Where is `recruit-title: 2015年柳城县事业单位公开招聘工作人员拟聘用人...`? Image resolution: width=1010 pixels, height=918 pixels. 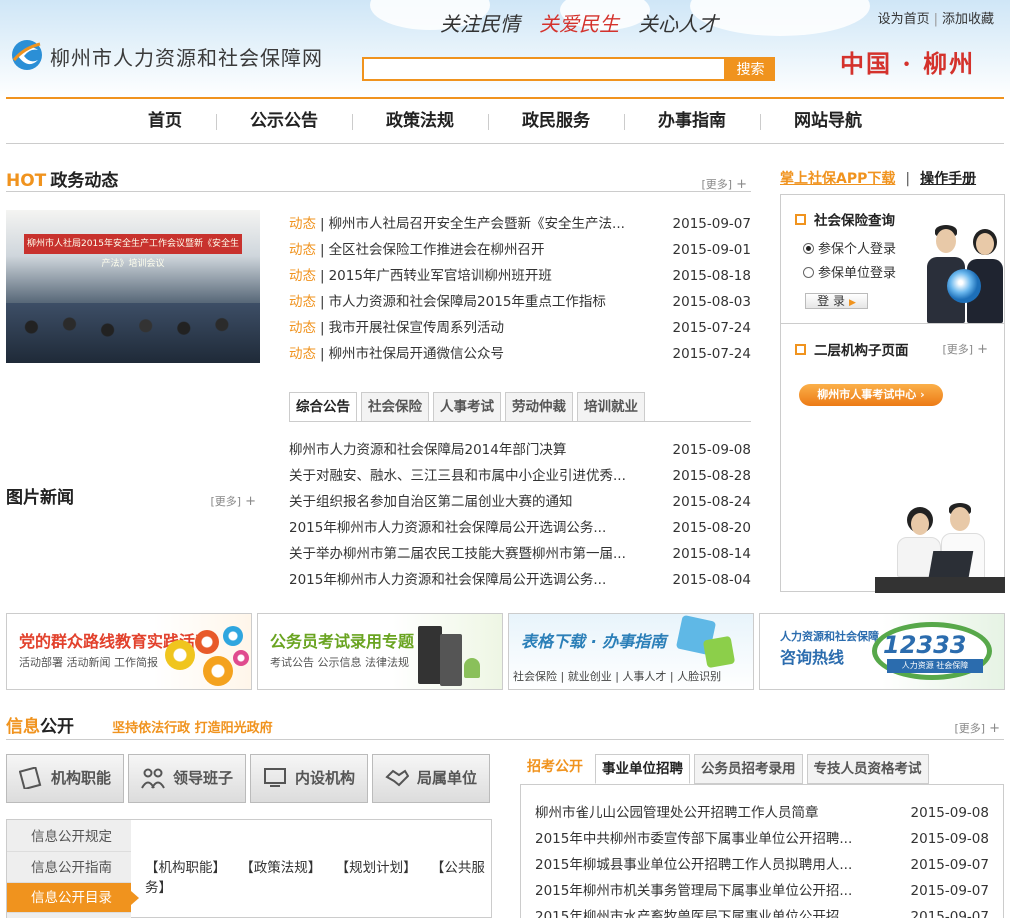
recruit-title: 2015年柳城县事业单位公开招聘工作人员拟聘用人... is located at coordinates (693, 865).